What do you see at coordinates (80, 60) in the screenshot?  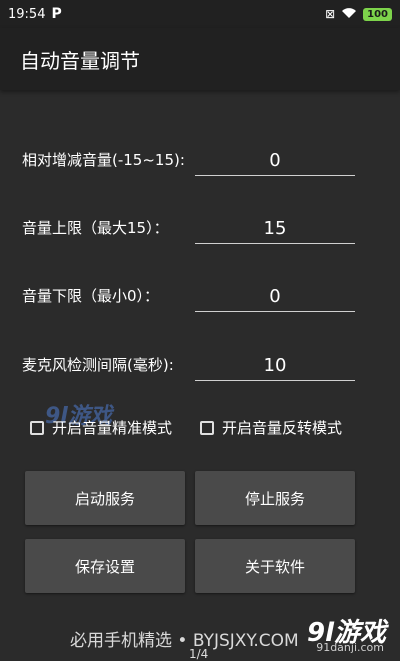 I see `page-title: 自动音量调节` at bounding box center [80, 60].